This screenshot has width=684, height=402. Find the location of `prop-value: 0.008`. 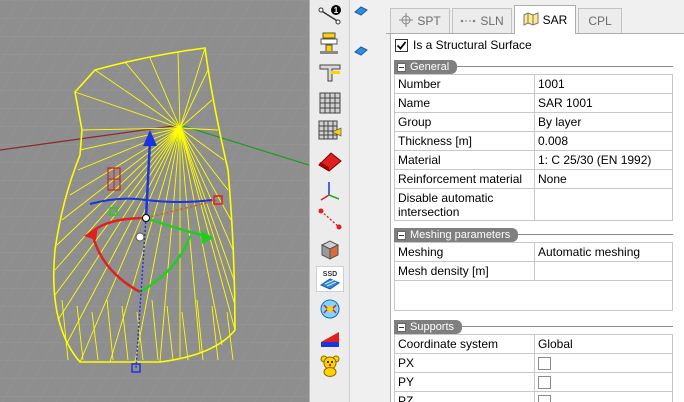

prop-value: 0.008 is located at coordinates (603, 141).